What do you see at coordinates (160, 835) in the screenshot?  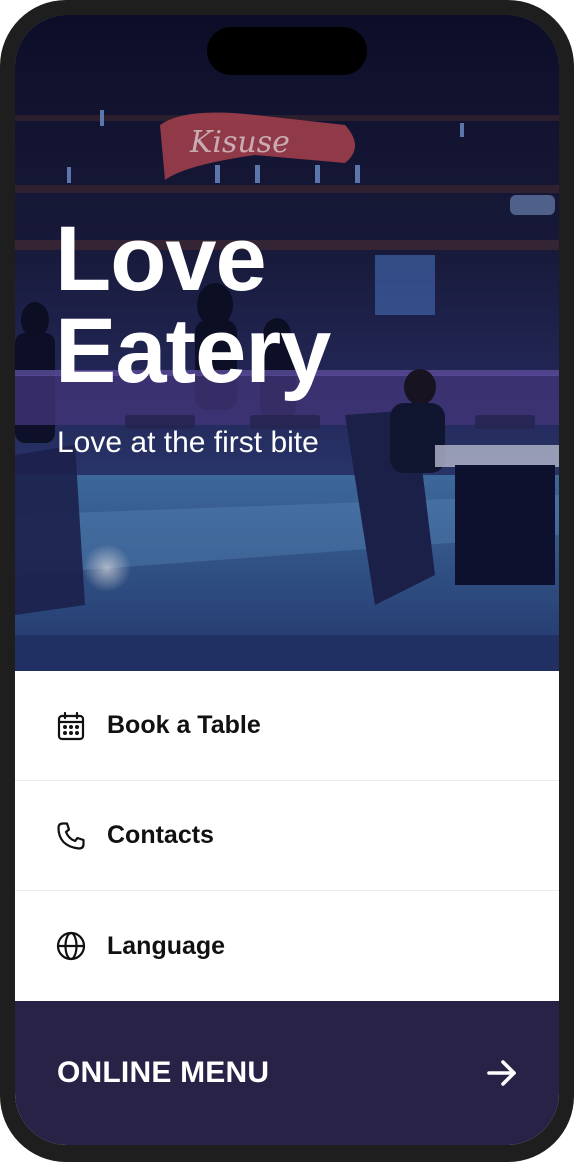 I see `contacts-label: Contacts` at bounding box center [160, 835].